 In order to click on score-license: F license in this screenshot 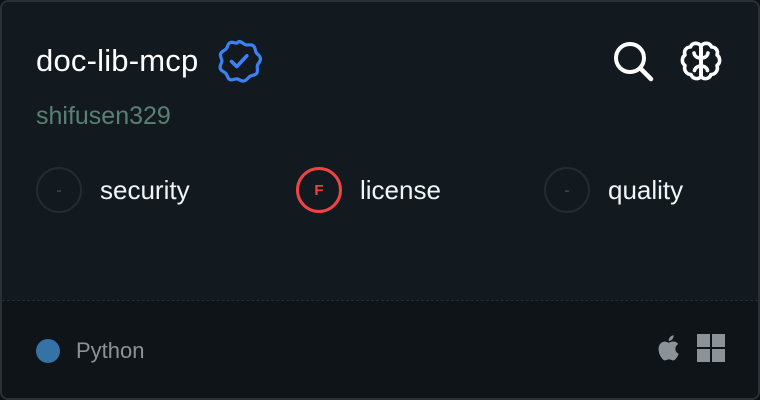, I will do `click(368, 190)`.